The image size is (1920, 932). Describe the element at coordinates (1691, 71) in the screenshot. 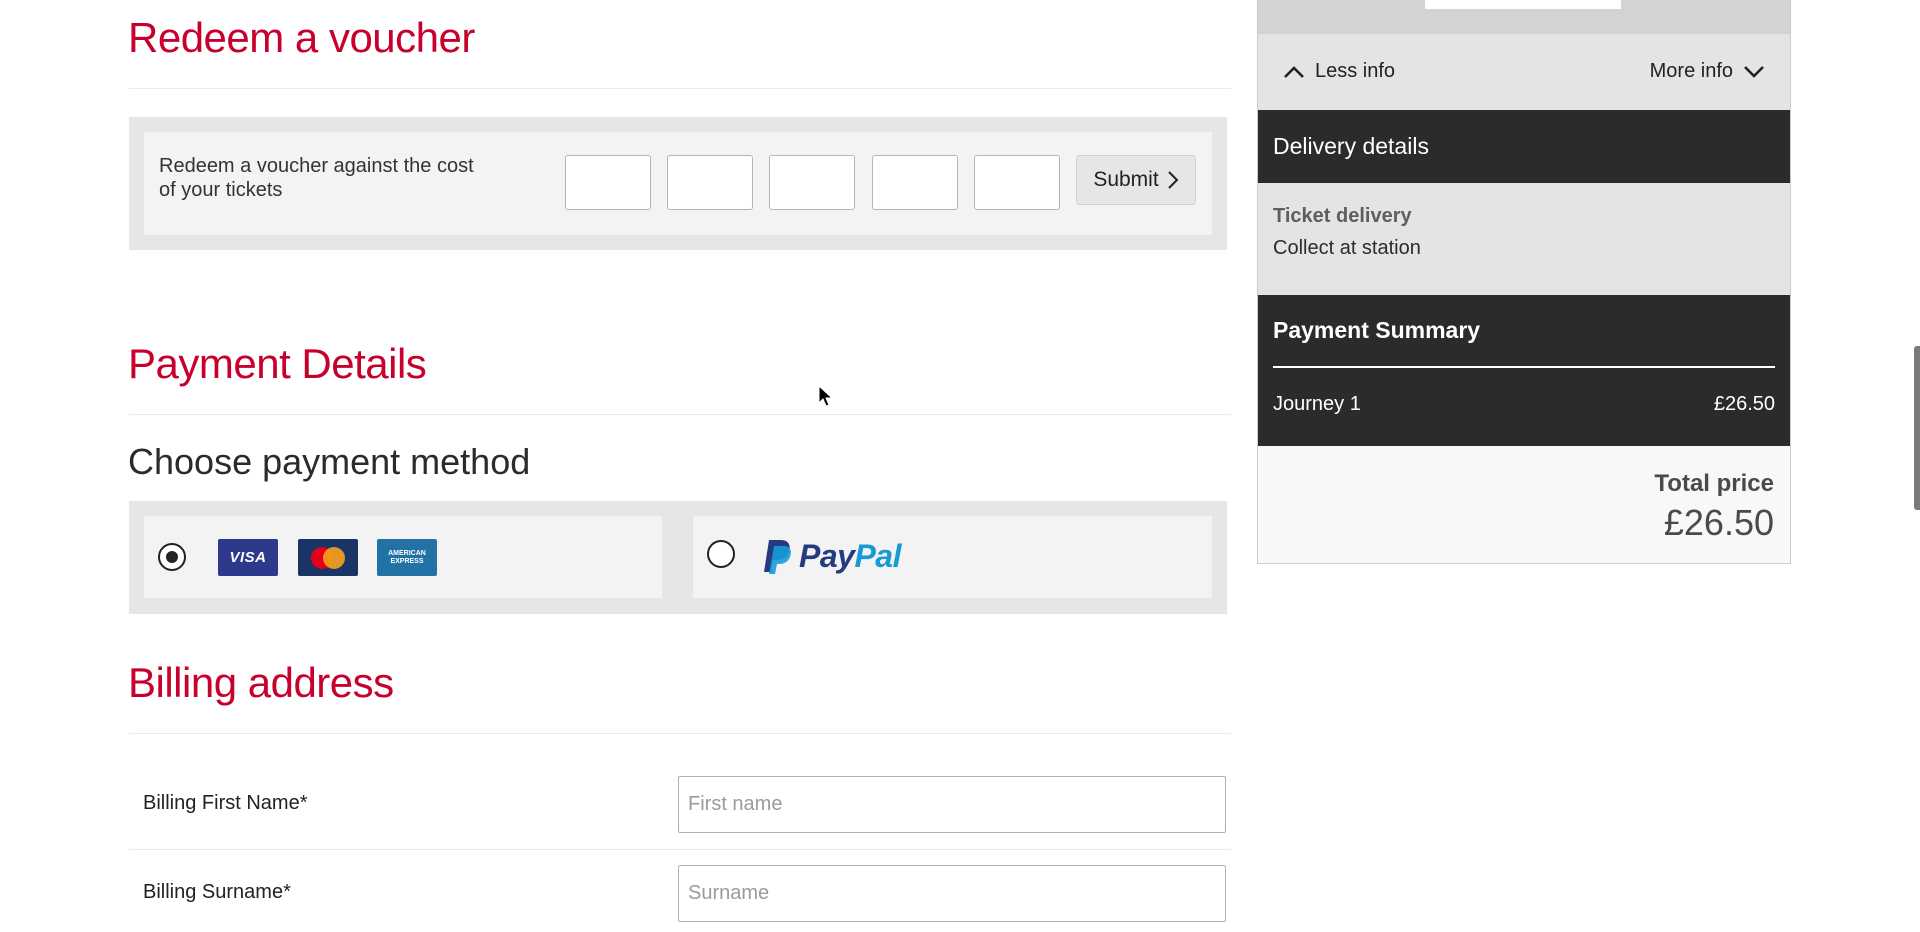

I see `more-info-label: More info` at that location.